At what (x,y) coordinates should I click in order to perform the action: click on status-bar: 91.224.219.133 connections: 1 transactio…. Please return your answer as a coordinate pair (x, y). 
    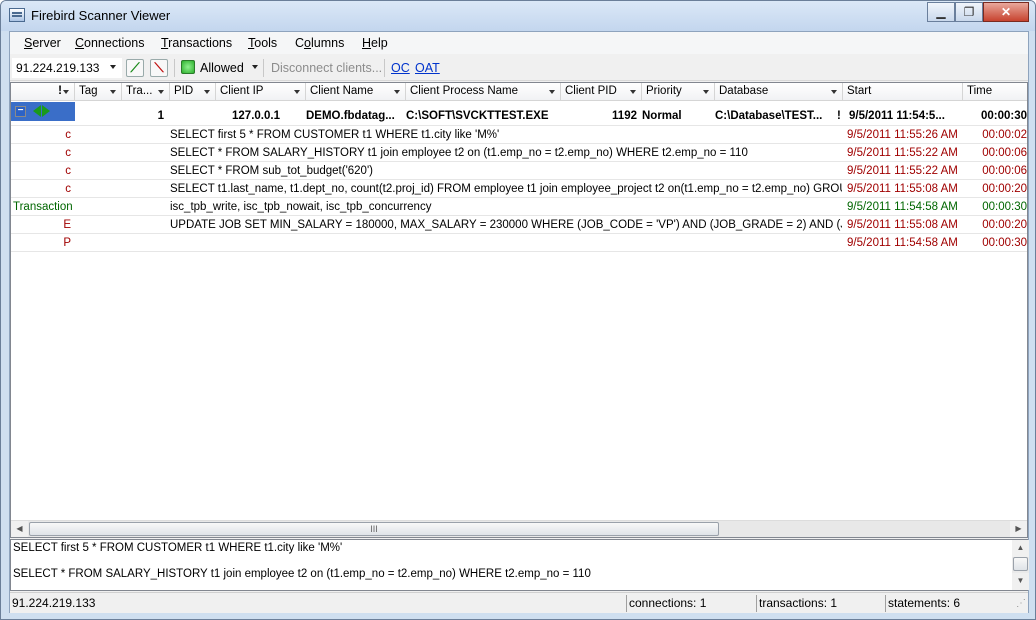
    Looking at the image, I should click on (519, 602).